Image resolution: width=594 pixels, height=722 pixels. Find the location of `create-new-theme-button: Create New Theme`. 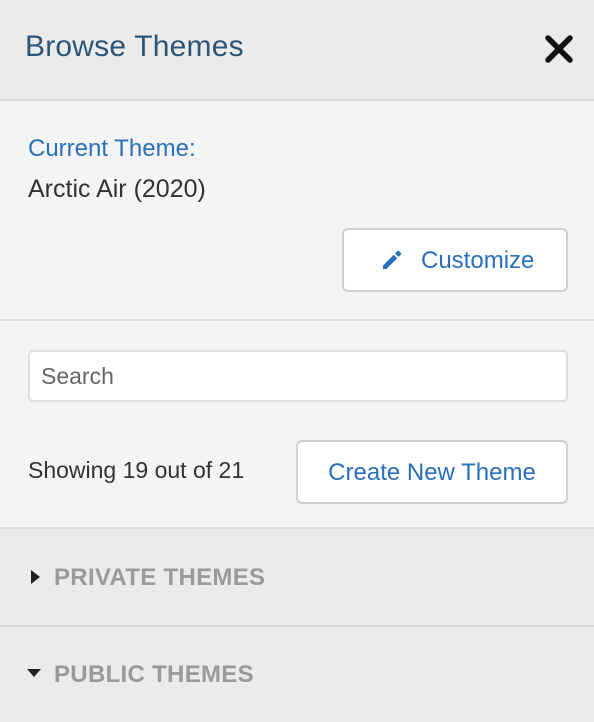

create-new-theme-button: Create New Theme is located at coordinates (432, 472).